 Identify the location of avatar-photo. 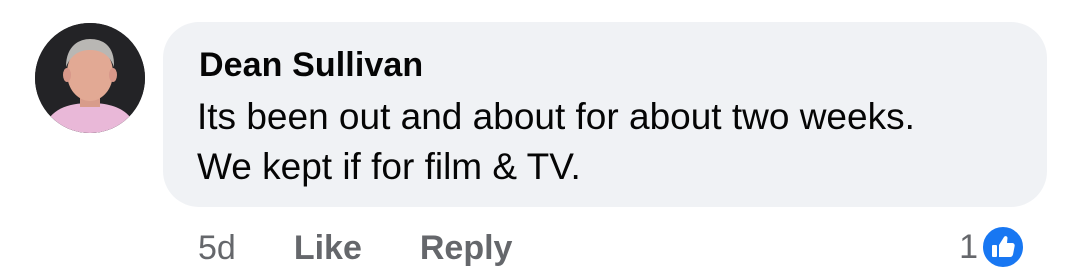
(90, 78).